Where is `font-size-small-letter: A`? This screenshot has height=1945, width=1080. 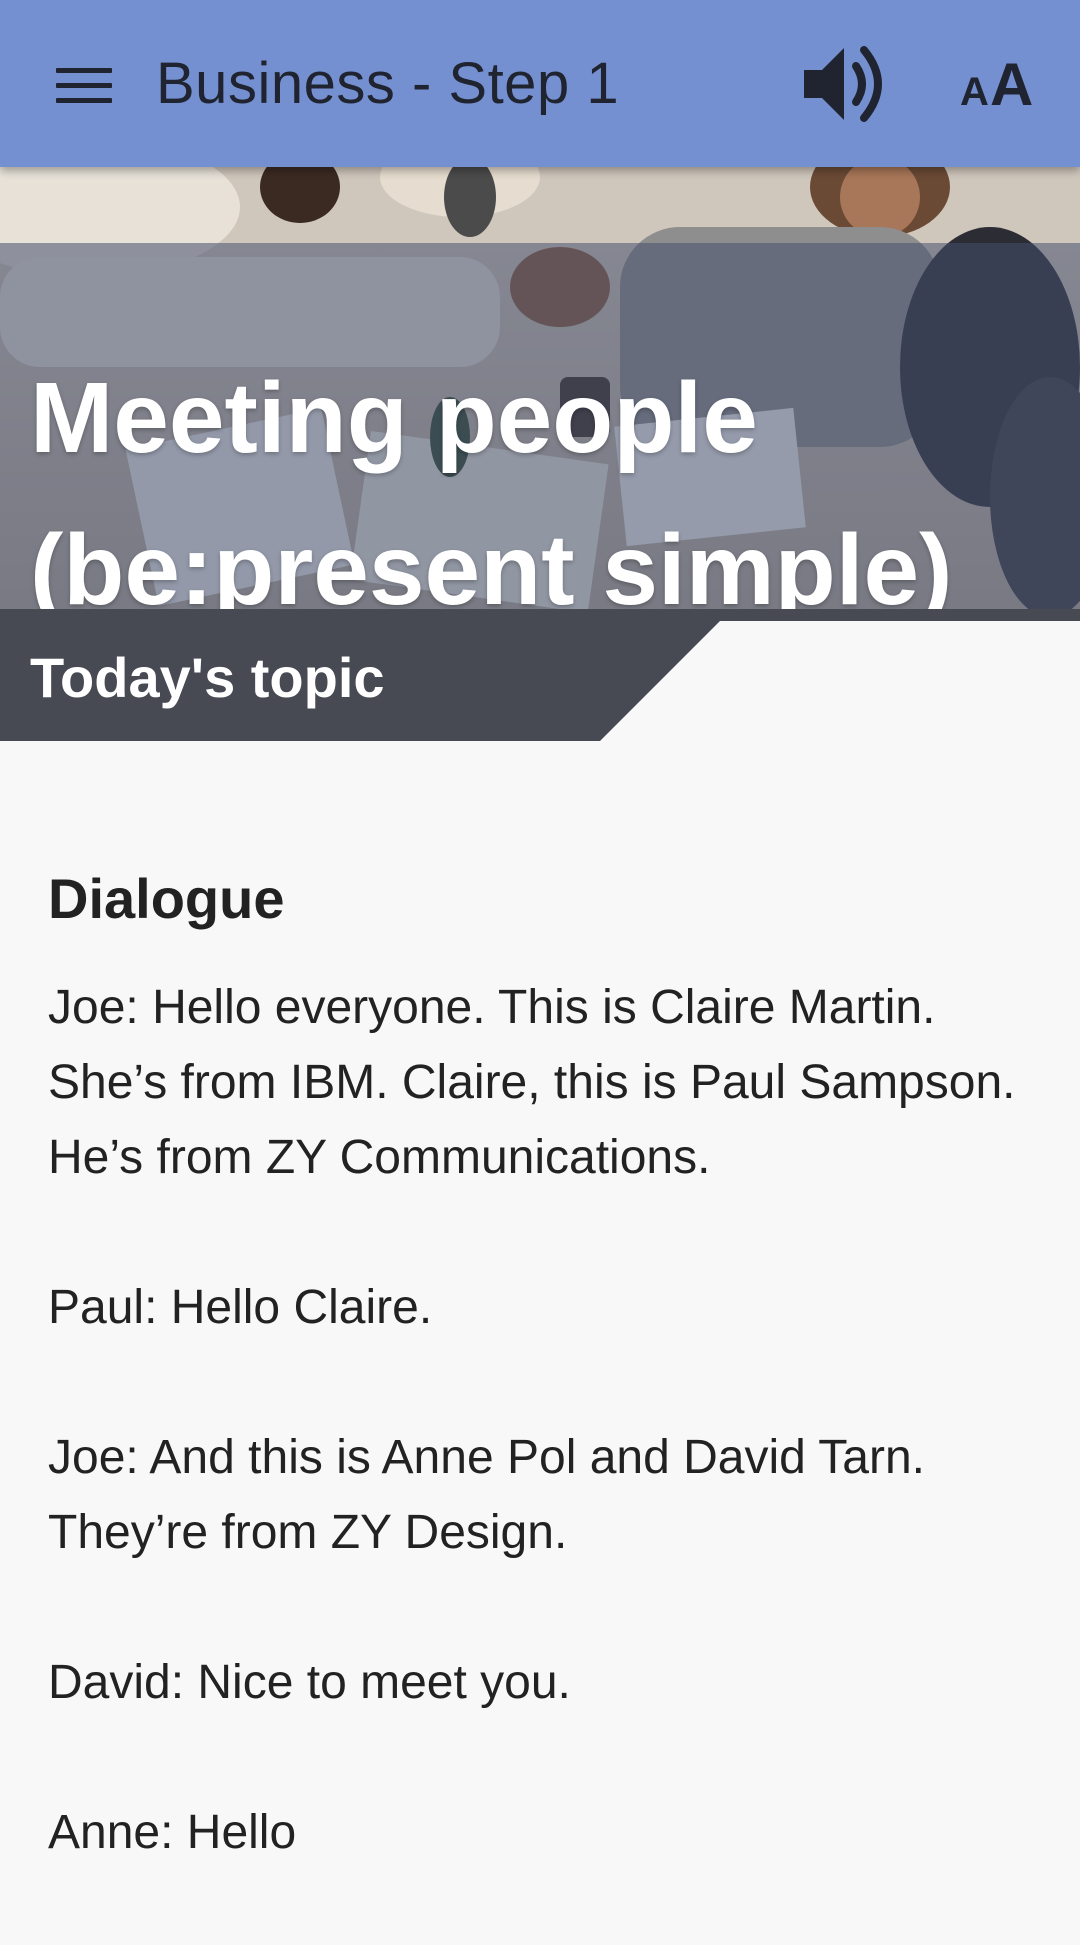 font-size-small-letter: A is located at coordinates (974, 92).